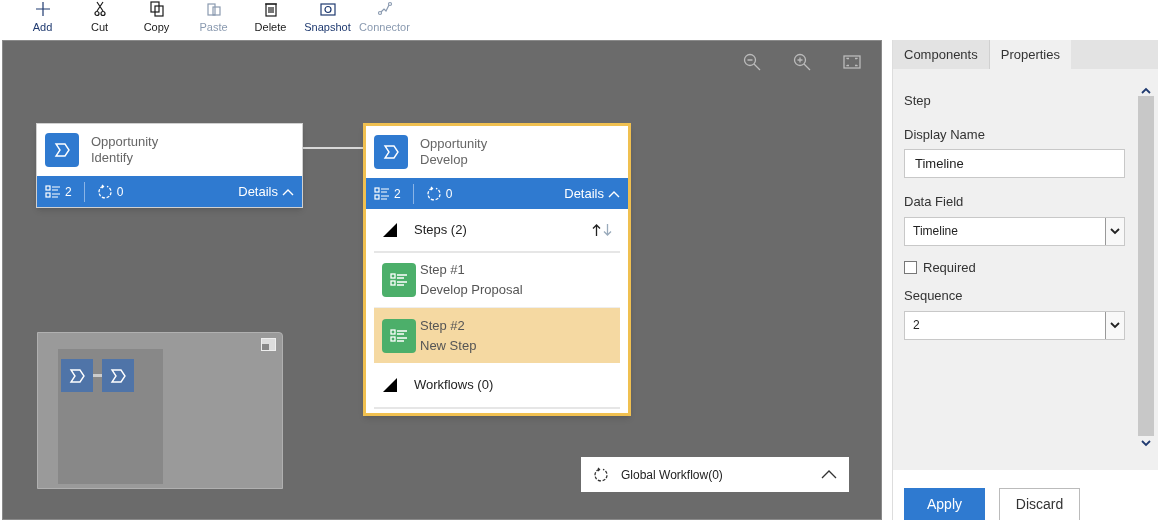  I want to click on scrollbar-track, so click(1146, 266).